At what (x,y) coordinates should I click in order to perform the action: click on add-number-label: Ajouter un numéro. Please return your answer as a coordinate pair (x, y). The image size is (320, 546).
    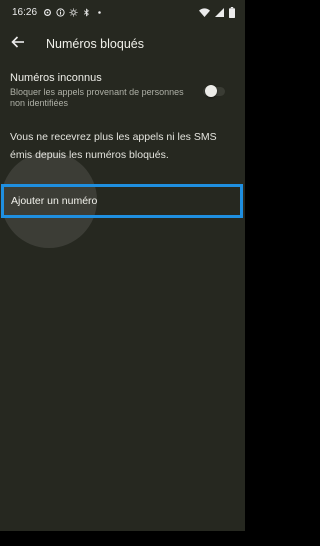
    Looking at the image, I should click on (54, 201).